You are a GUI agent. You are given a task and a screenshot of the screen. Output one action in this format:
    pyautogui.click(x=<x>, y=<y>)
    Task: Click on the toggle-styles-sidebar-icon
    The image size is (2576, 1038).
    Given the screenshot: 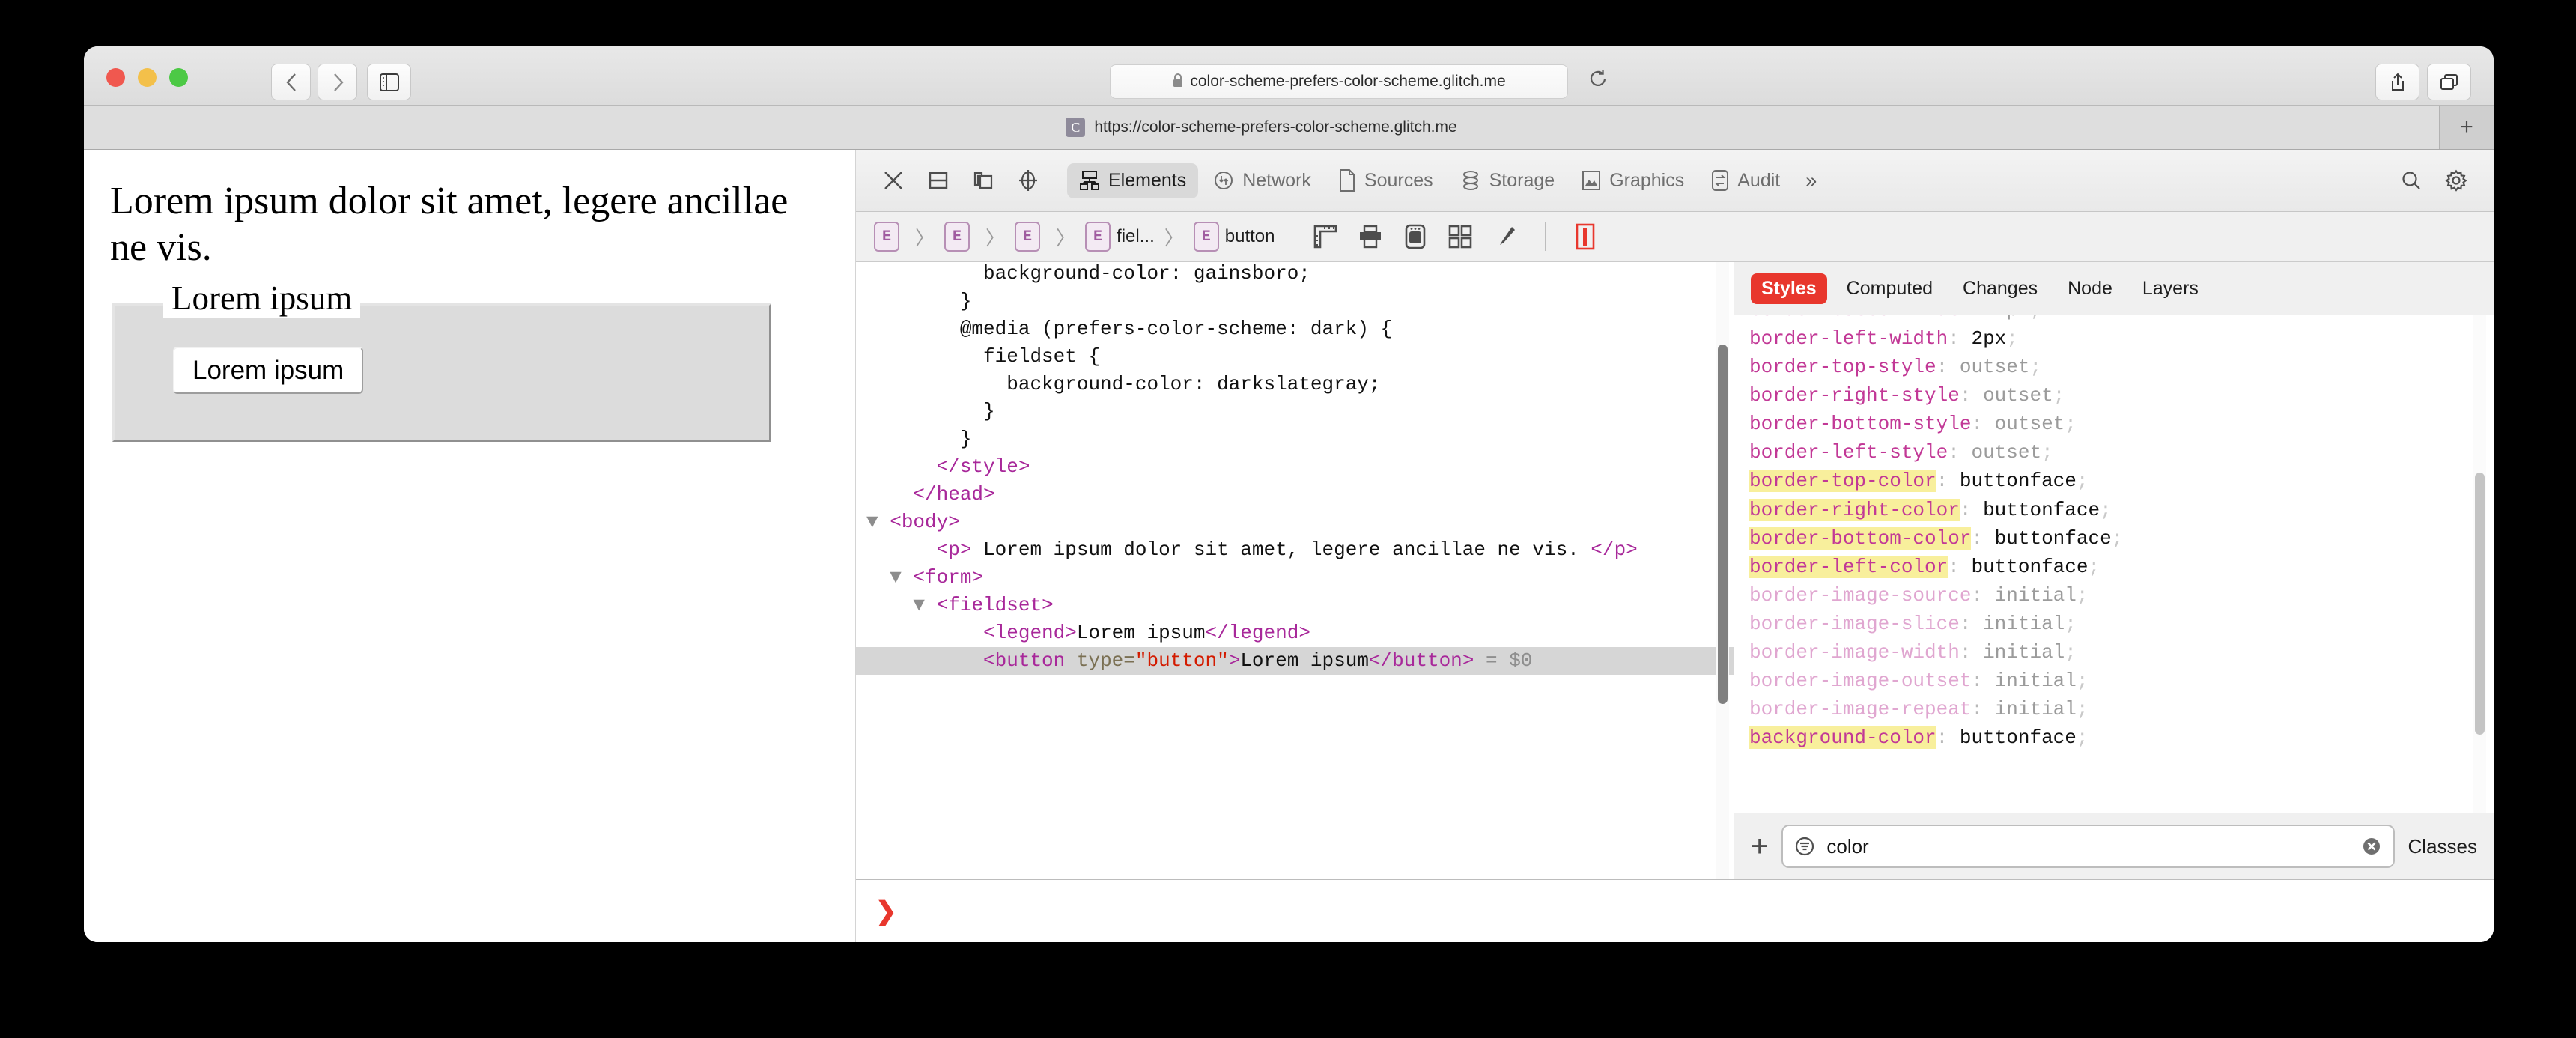 What is the action you would take?
    pyautogui.click(x=1585, y=236)
    